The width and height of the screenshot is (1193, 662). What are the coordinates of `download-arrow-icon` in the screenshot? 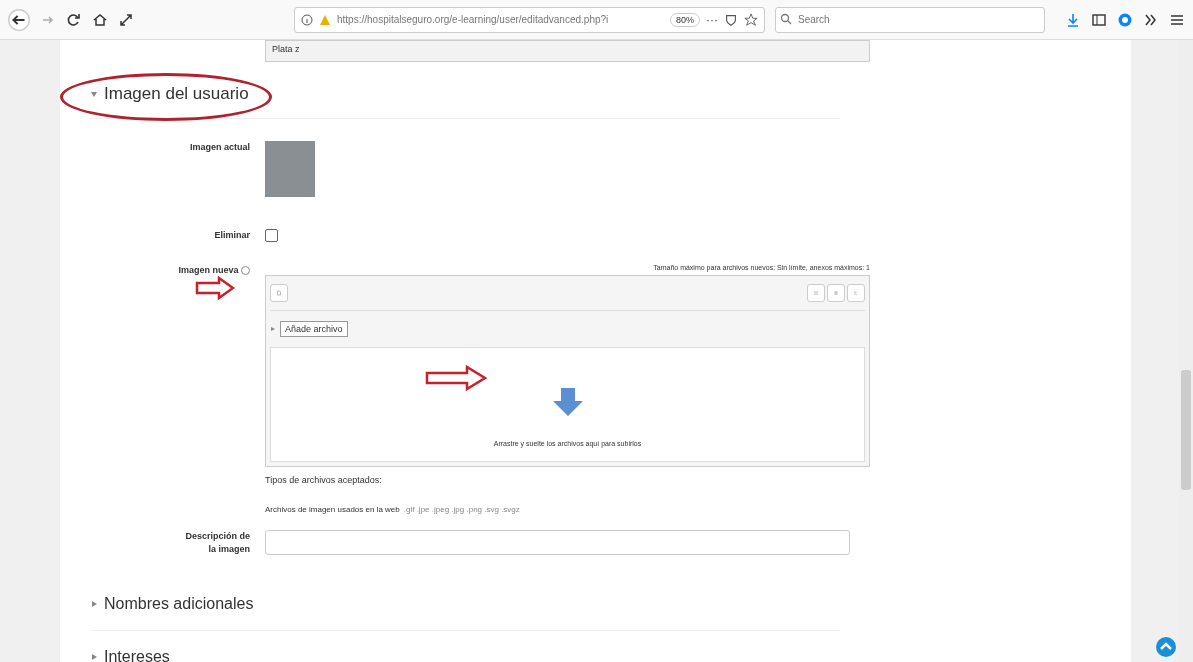 It's located at (567, 402).